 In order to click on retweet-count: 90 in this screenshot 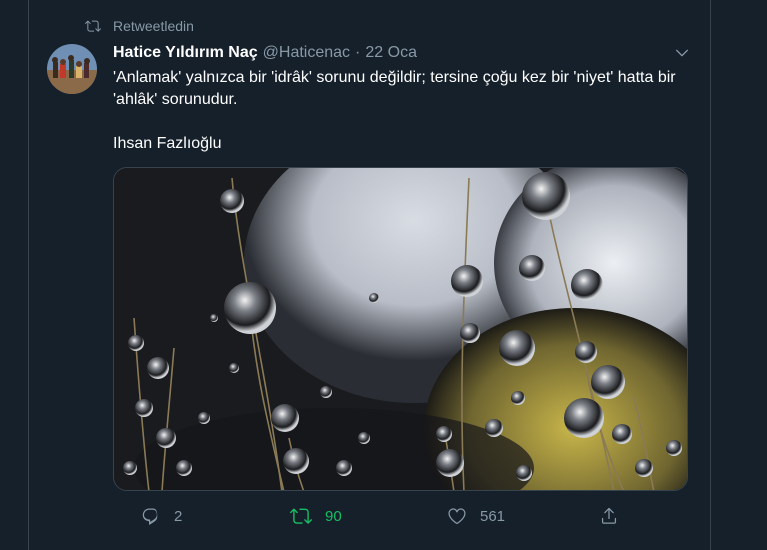, I will do `click(333, 516)`.